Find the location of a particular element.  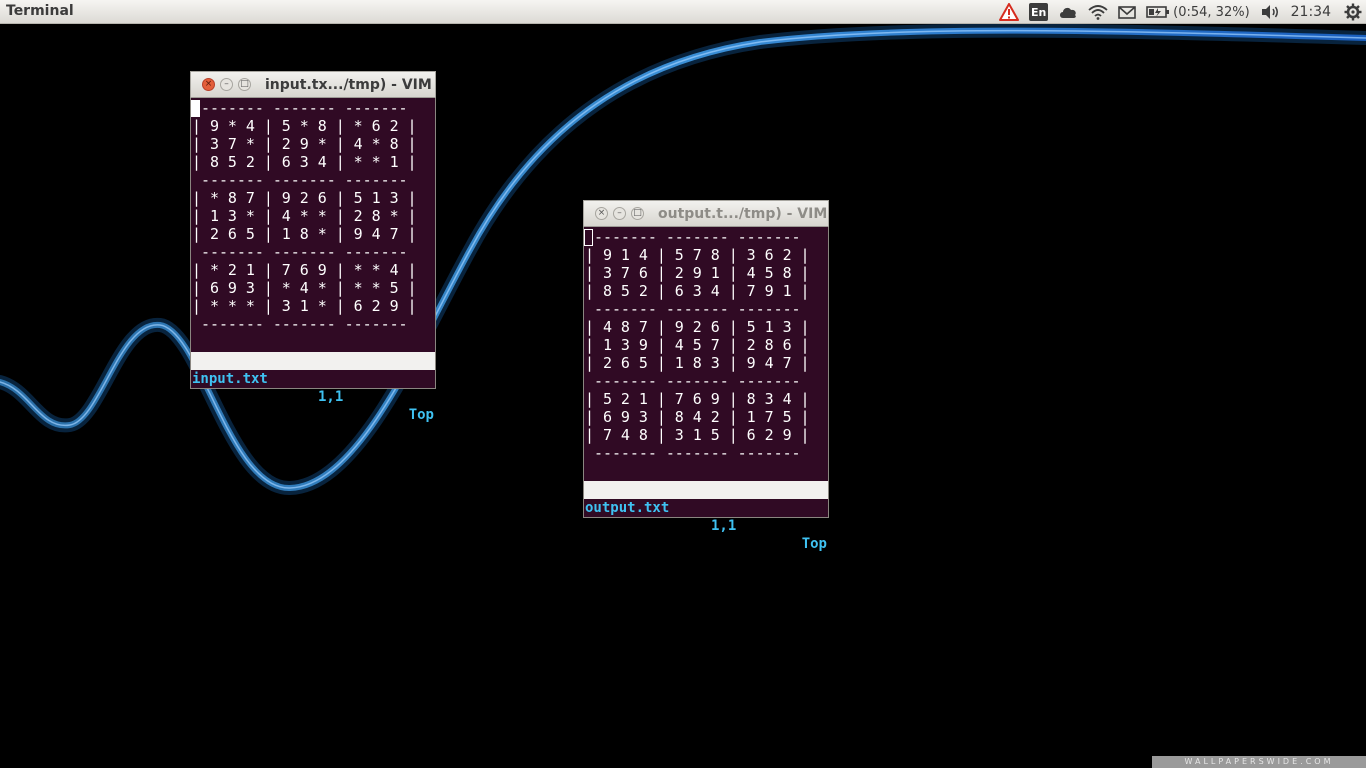

window-title: output.t.../tmp) - VIM is located at coordinates (743, 214).